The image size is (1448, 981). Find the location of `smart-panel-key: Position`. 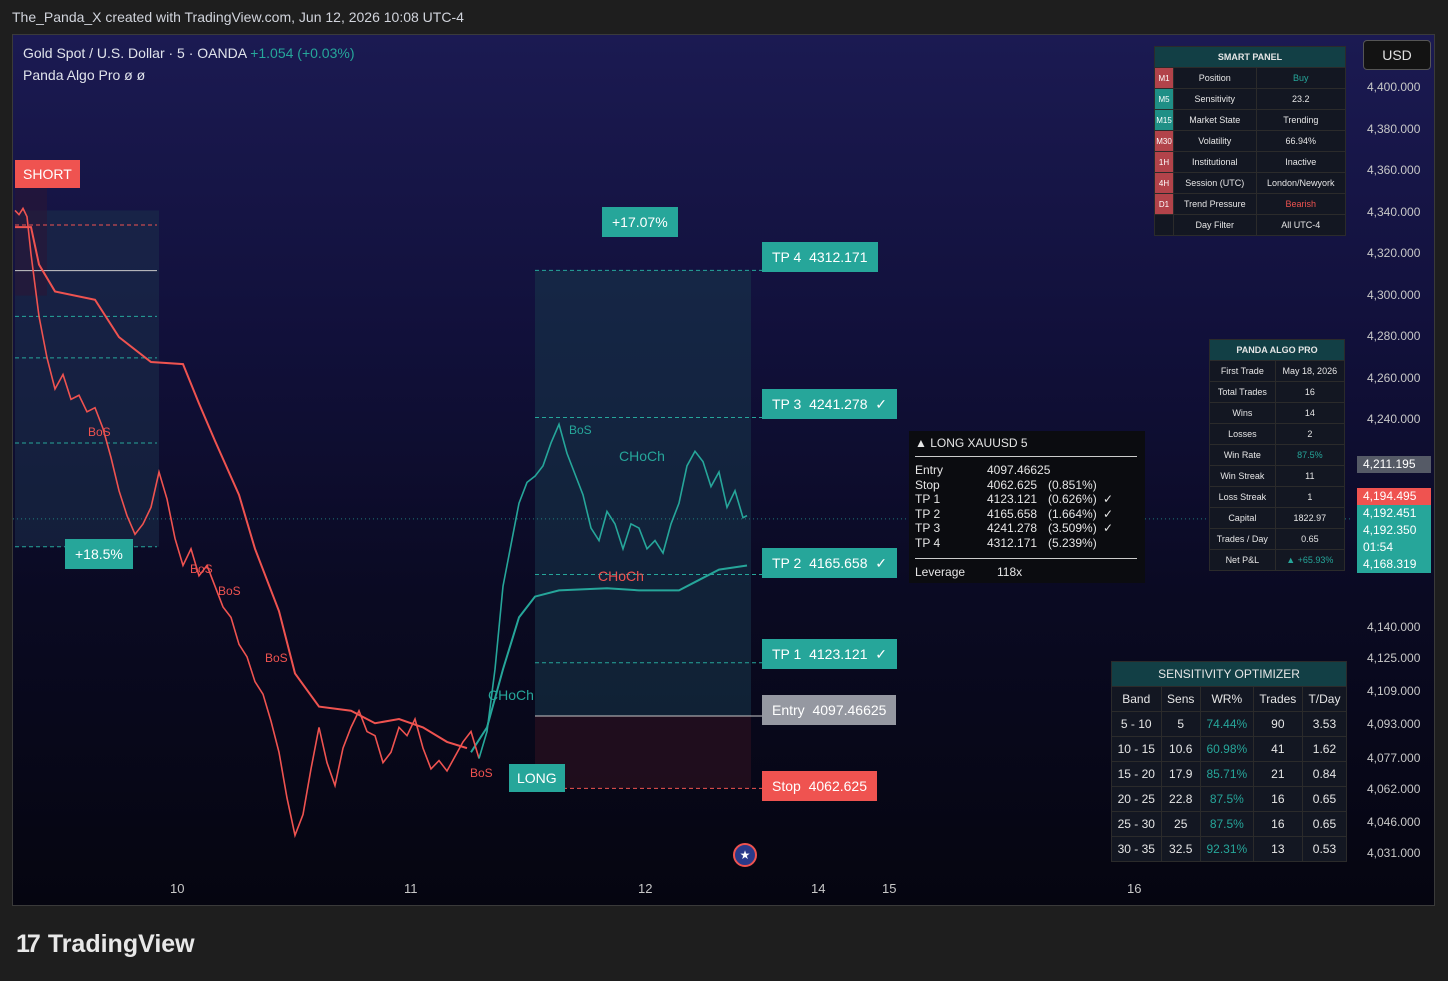

smart-panel-key: Position is located at coordinates (1215, 78).